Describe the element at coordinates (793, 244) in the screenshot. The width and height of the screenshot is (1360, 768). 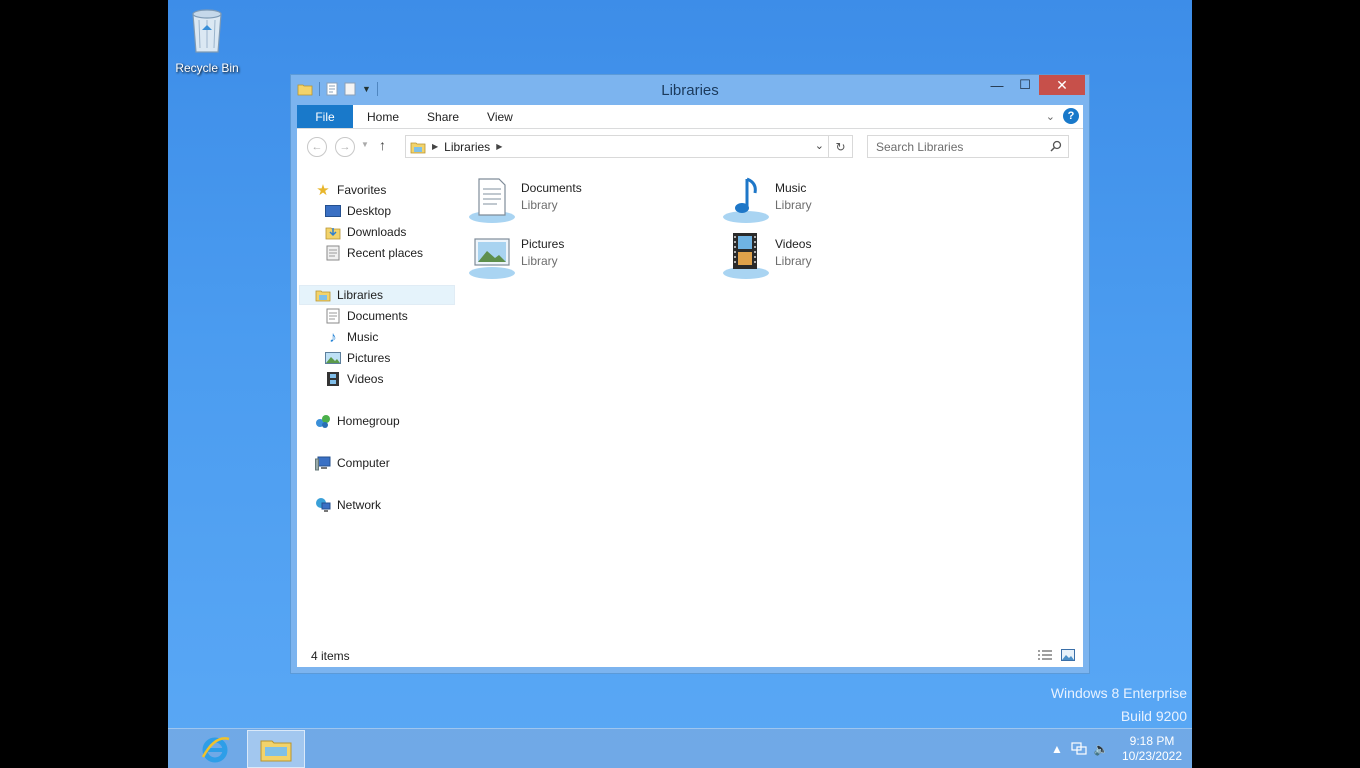
I see `library-name: Videos` at that location.